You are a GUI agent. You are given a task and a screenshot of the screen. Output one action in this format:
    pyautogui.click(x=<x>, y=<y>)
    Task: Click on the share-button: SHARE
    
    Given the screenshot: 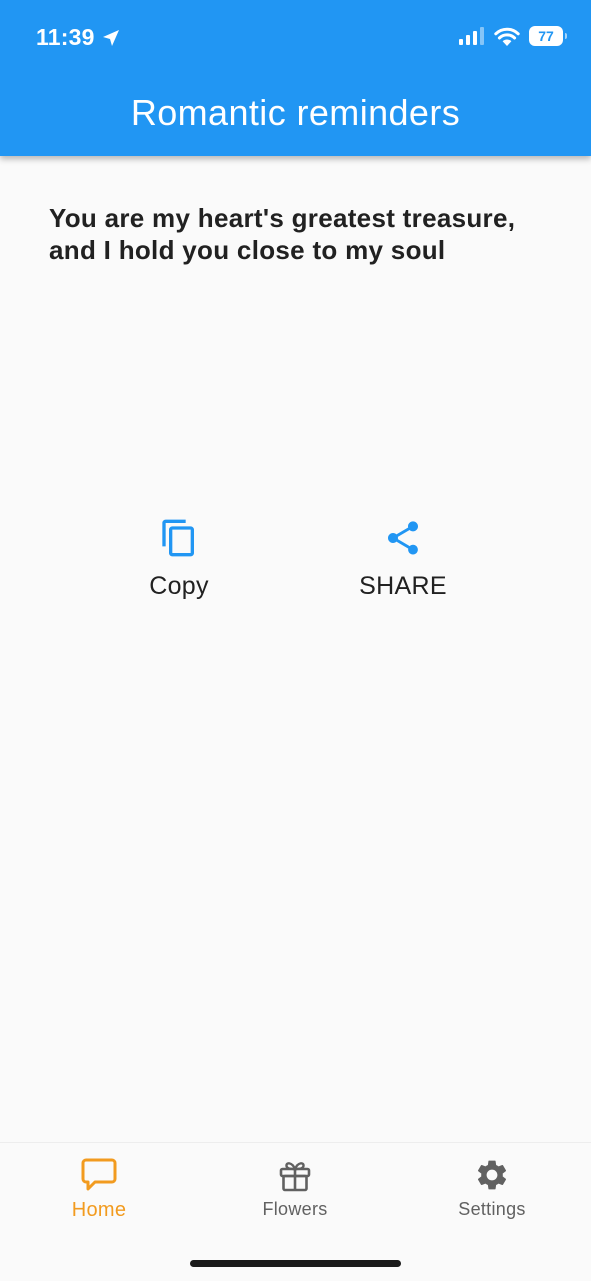 What is the action you would take?
    pyautogui.click(x=403, y=558)
    